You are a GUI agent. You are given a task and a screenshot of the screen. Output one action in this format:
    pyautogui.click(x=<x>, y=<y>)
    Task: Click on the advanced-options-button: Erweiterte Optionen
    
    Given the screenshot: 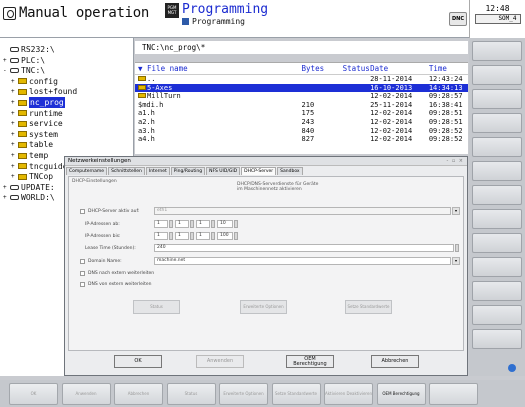 What is the action you would take?
    pyautogui.click(x=263, y=307)
    